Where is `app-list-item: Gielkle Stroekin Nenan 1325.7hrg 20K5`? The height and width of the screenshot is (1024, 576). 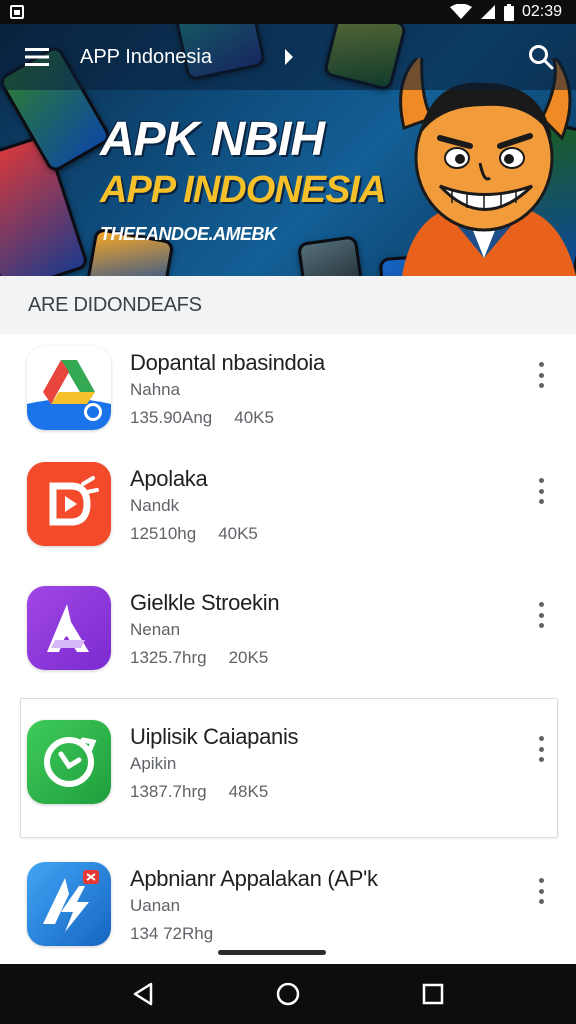 app-list-item: Gielkle Stroekin Nenan 1325.7hrg 20K5 is located at coordinates (288, 635).